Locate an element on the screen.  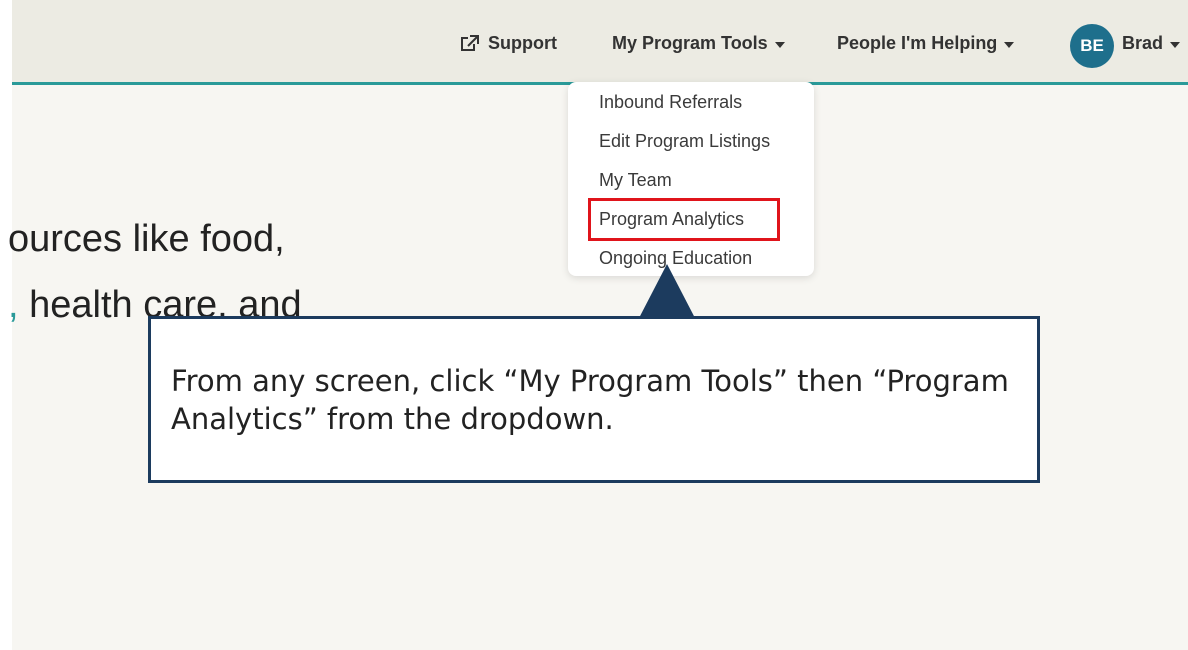
people-im-helping-label: People I'm Helping is located at coordinates (917, 43).